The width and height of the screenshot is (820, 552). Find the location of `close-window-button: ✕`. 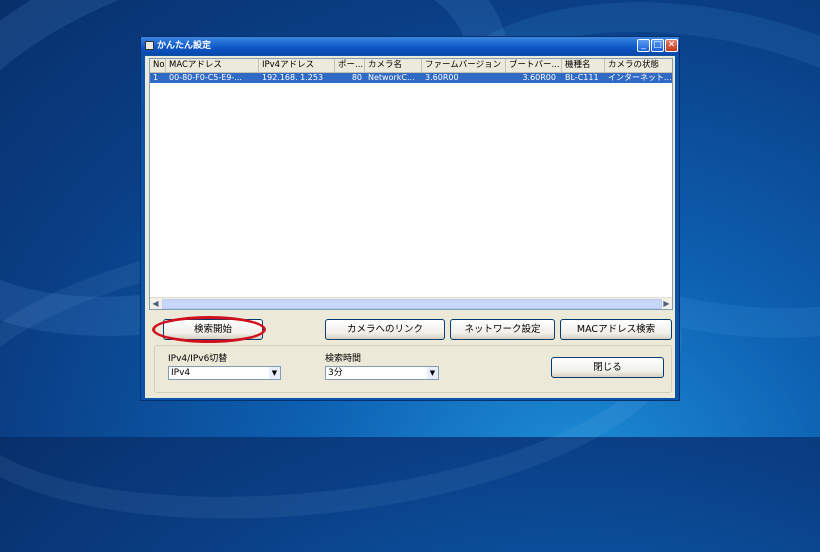

close-window-button: ✕ is located at coordinates (671, 45).